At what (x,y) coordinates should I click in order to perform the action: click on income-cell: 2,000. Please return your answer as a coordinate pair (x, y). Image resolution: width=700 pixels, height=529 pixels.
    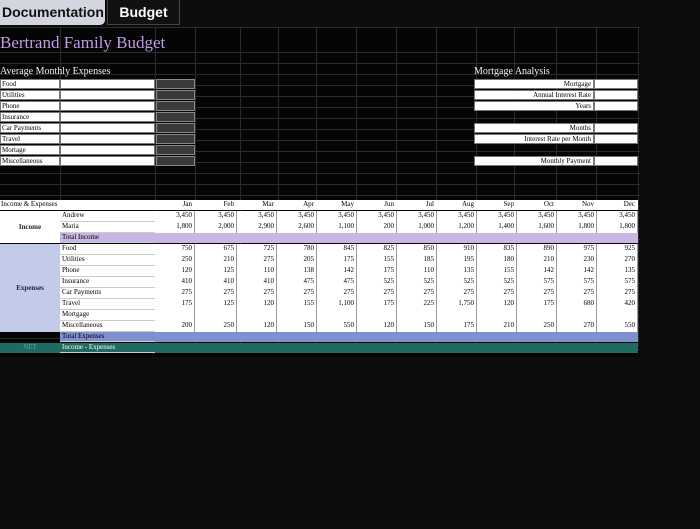
    Looking at the image, I should click on (216, 227).